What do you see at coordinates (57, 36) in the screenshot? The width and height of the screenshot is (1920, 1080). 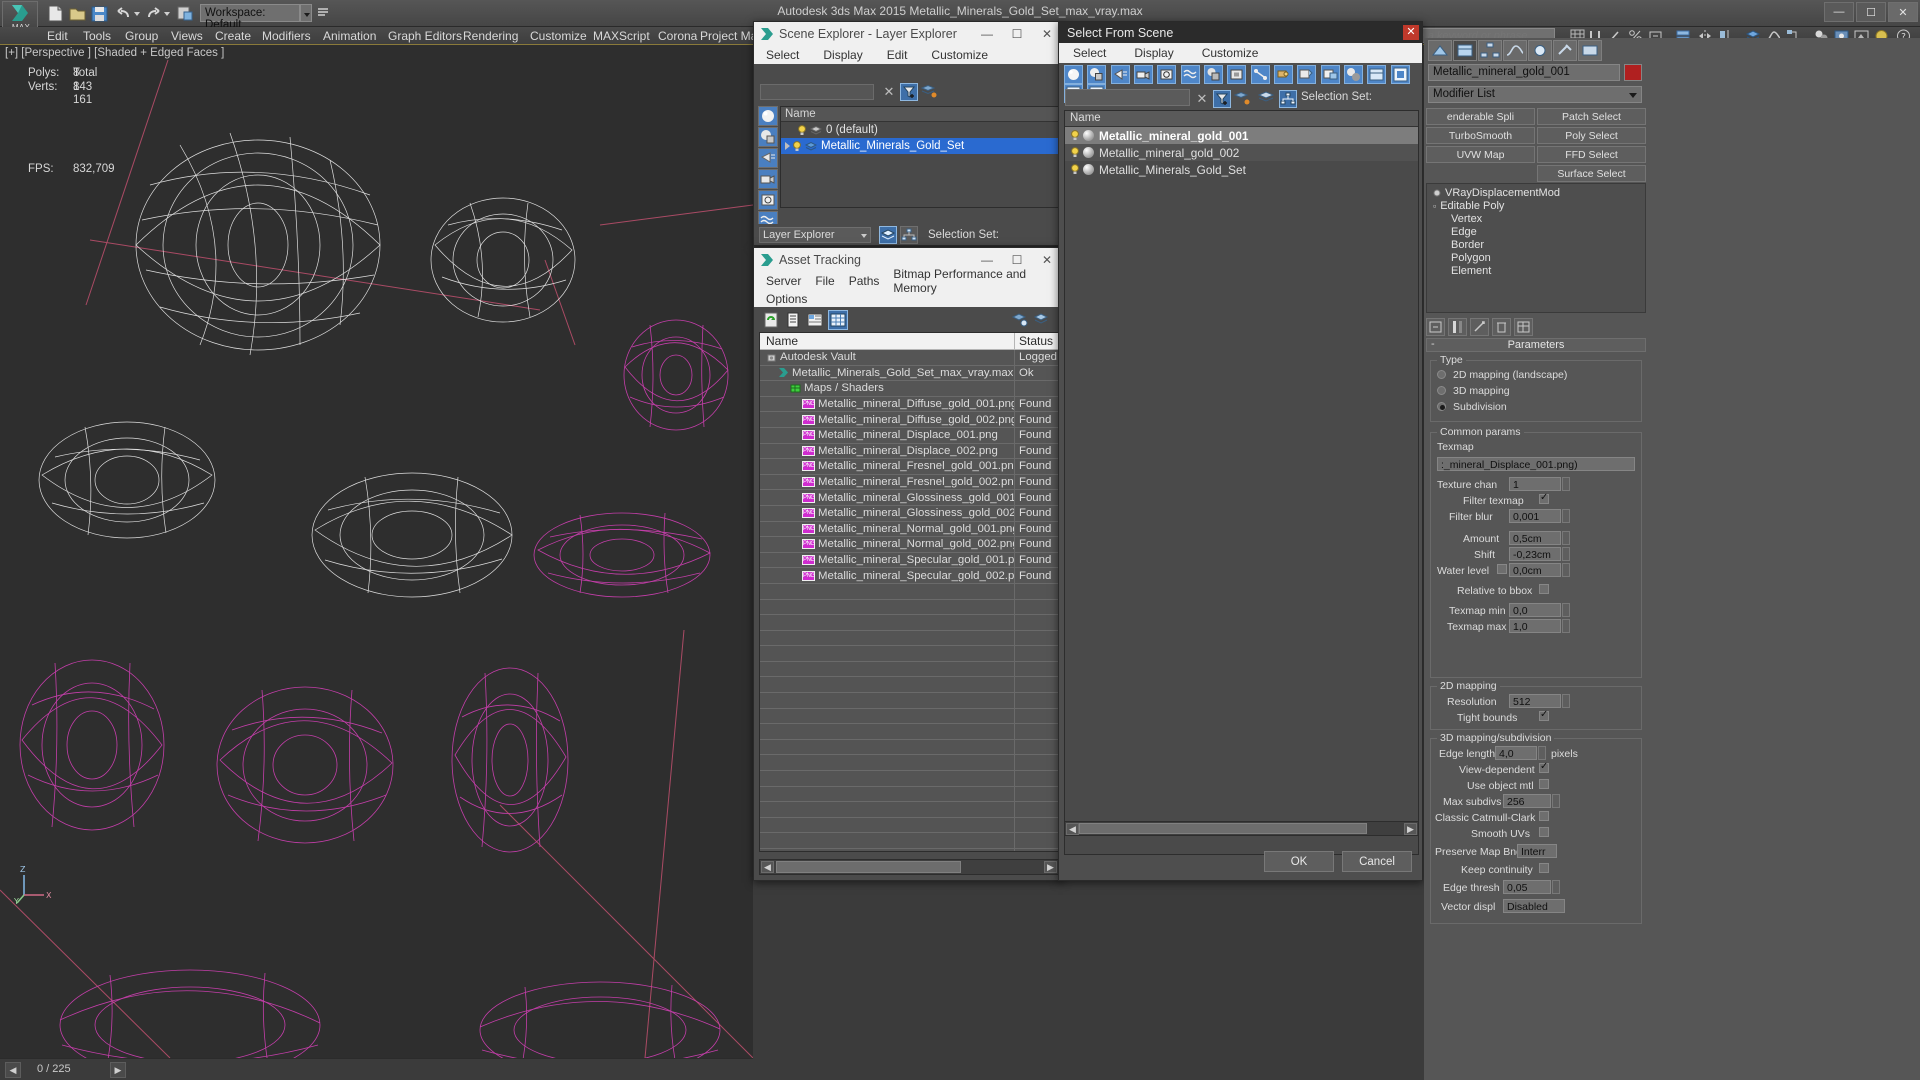 I see `menu-item-edit: Edit` at bounding box center [57, 36].